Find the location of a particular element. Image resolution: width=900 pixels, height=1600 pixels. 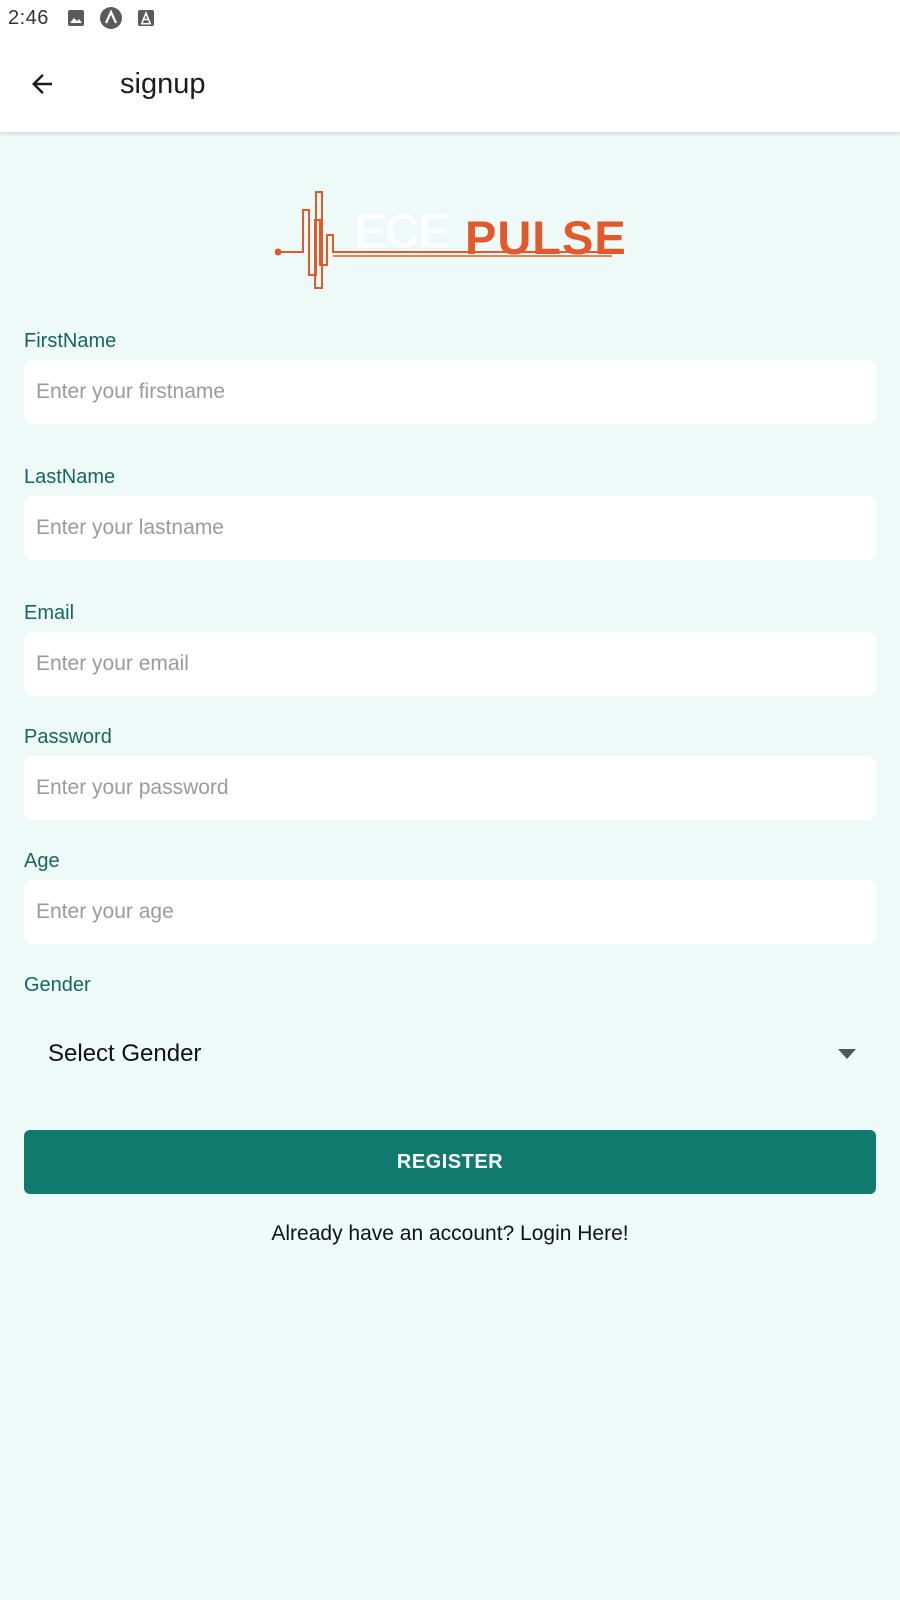

dropdown-arrow-icon is located at coordinates (847, 1054).